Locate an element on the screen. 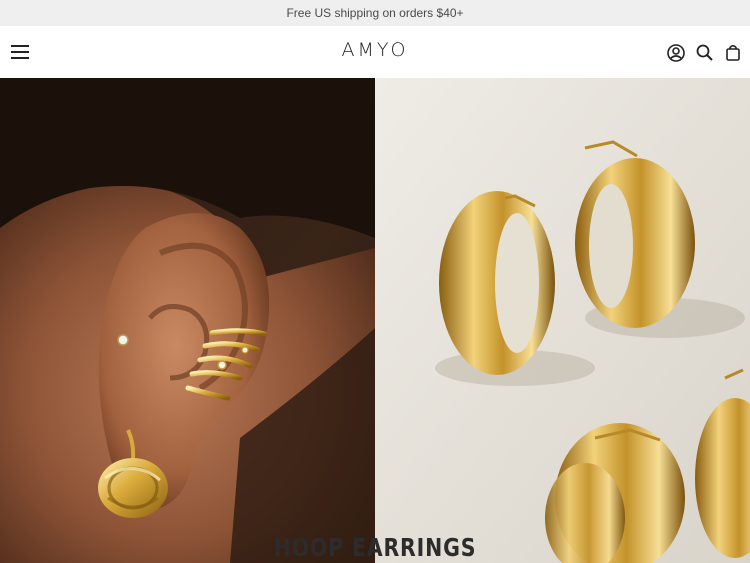 This screenshot has width=750, height=563. brand-logo: AMYO is located at coordinates (375, 50).